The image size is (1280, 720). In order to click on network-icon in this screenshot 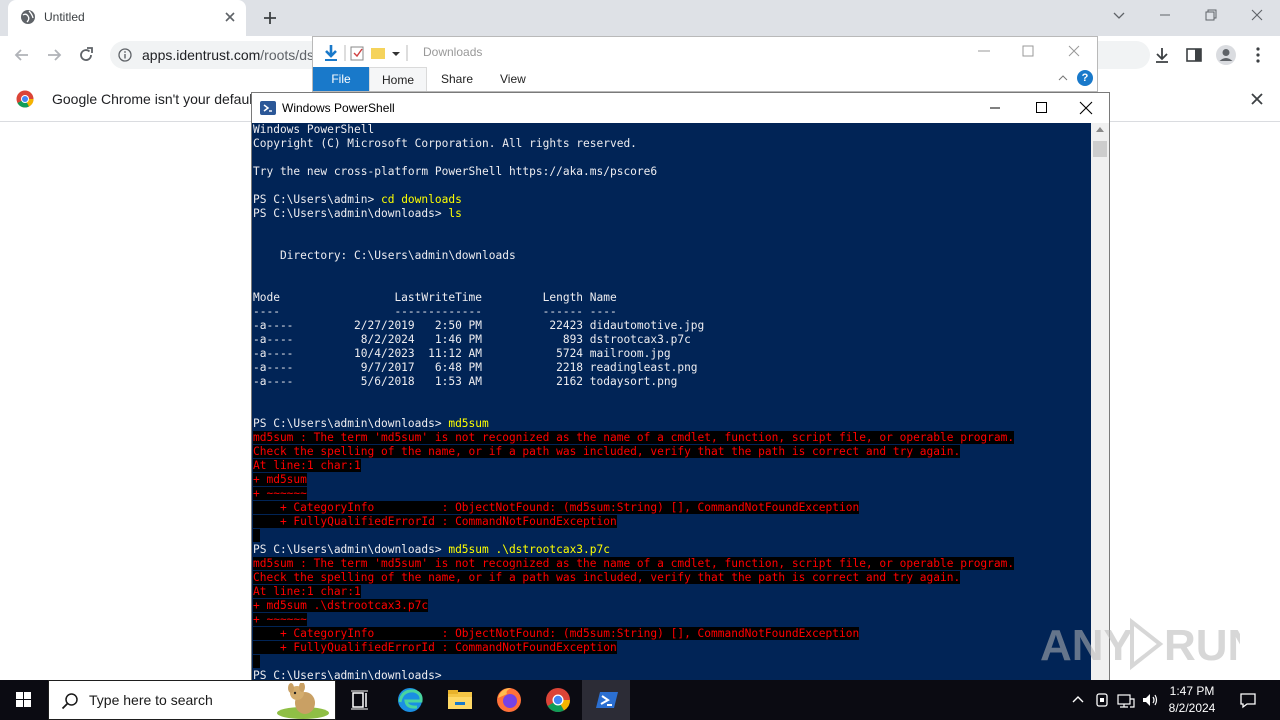, I will do `click(1126, 700)`.